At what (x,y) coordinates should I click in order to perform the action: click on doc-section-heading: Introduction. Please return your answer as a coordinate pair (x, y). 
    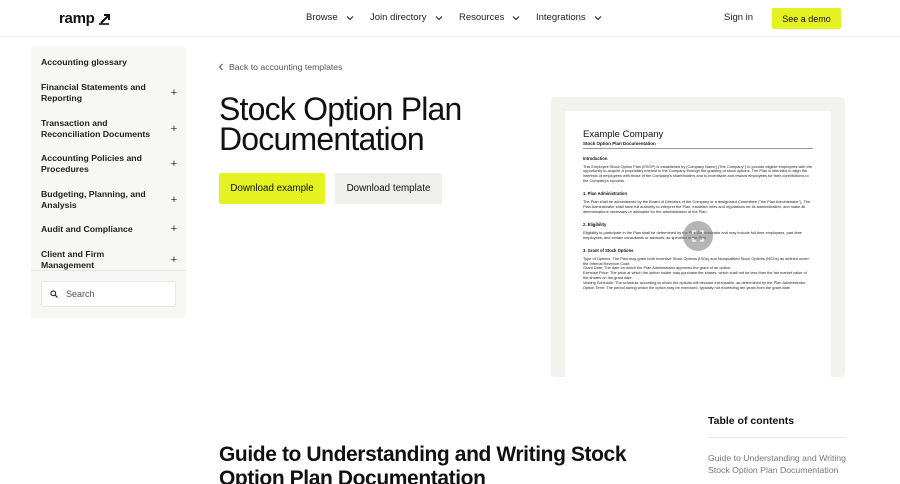
    Looking at the image, I should click on (595, 158).